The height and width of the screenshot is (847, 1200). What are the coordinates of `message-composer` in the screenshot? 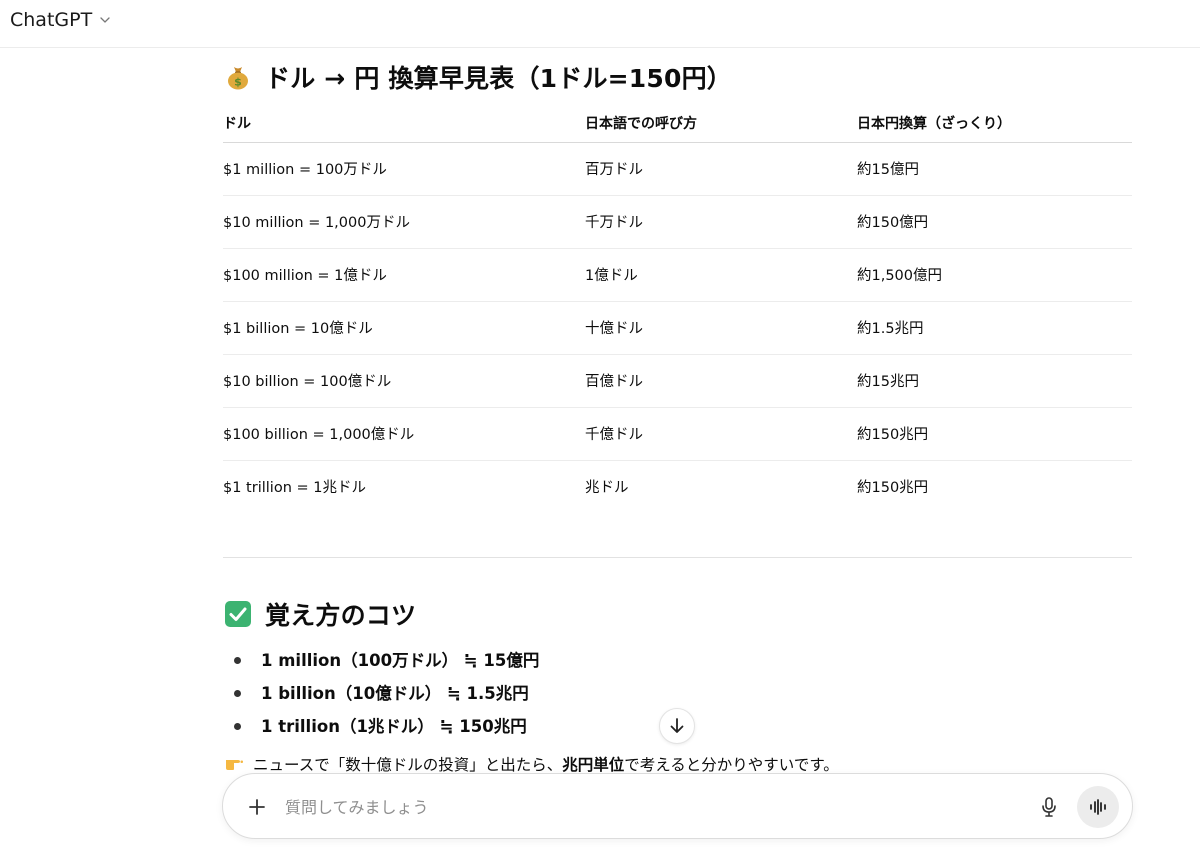 It's located at (677, 806).